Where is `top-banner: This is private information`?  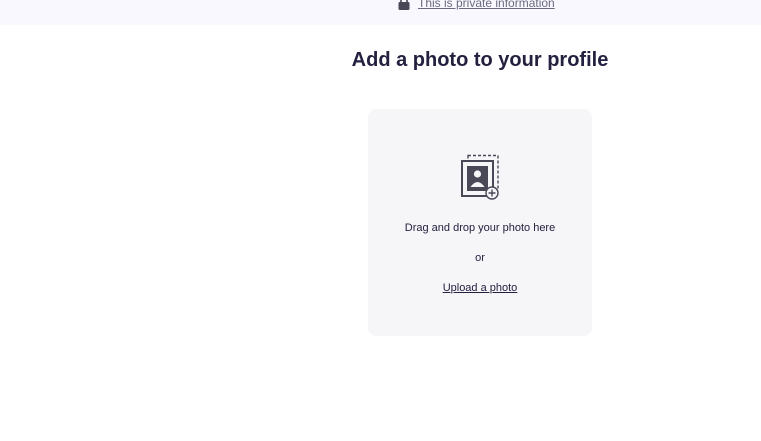
top-banner: This is private information is located at coordinates (380, 12).